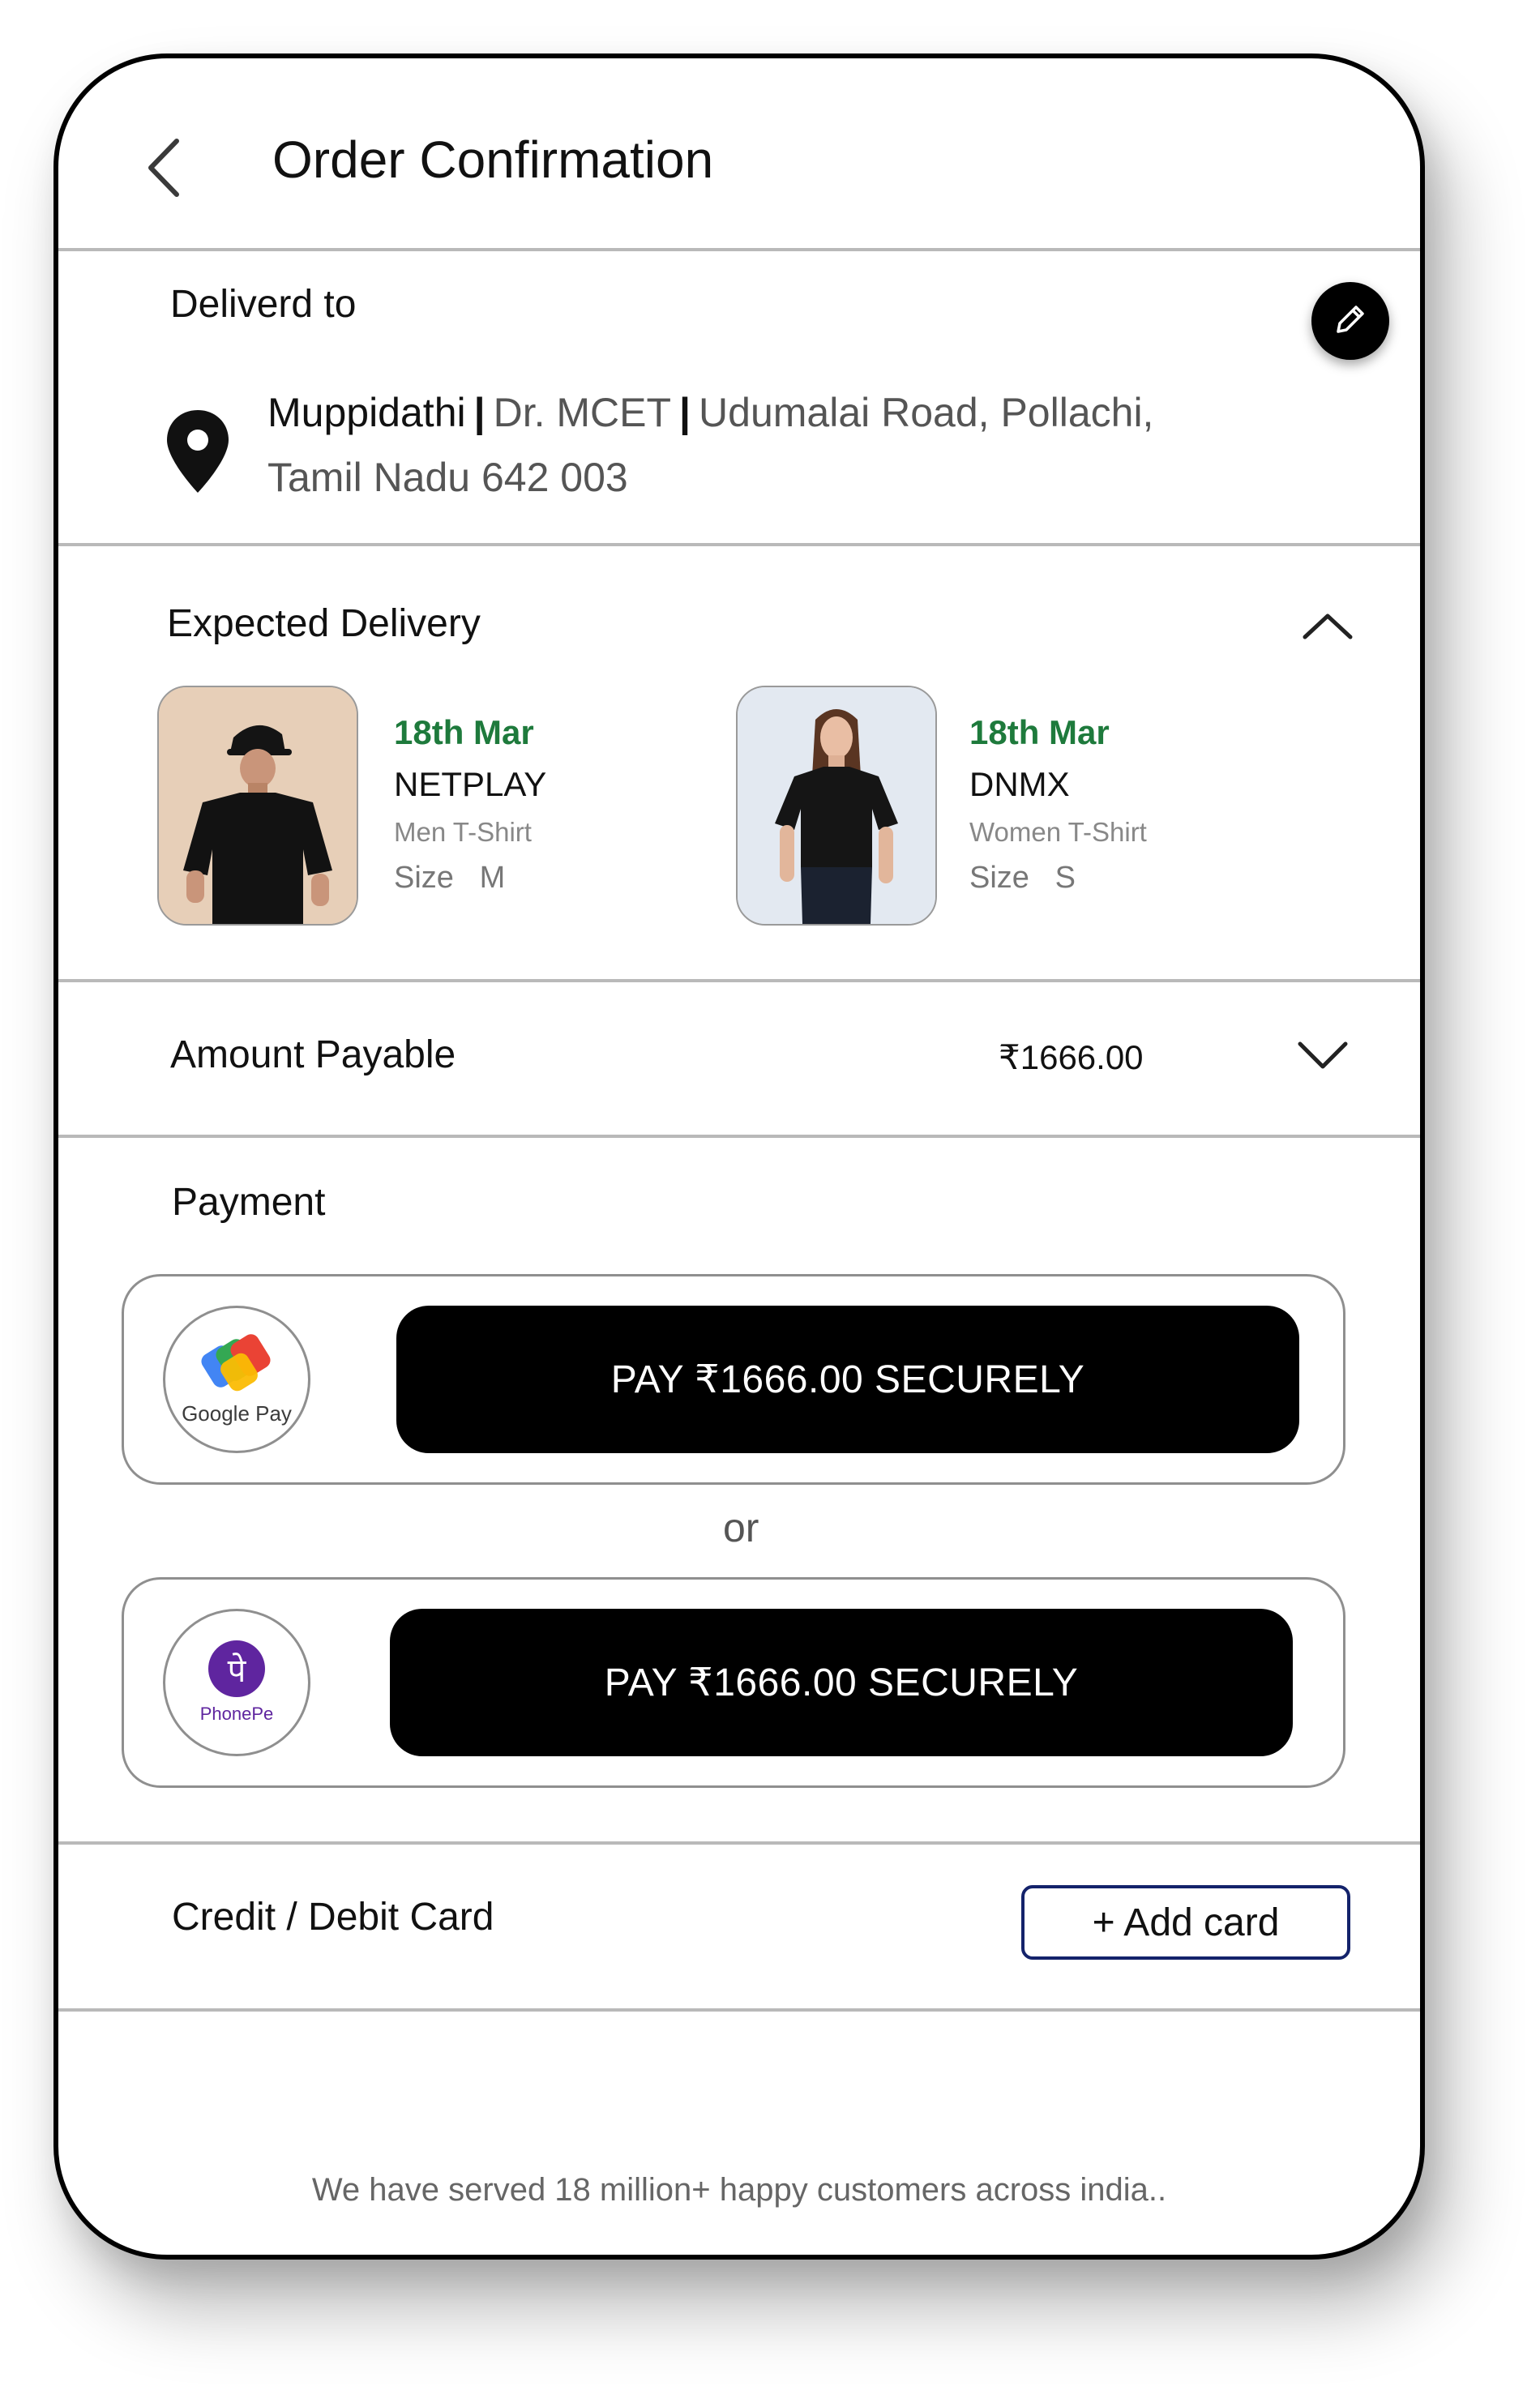 This screenshot has width=1540, height=2386. Describe the element at coordinates (163, 167) in the screenshot. I see `back-chevron-icon` at that location.